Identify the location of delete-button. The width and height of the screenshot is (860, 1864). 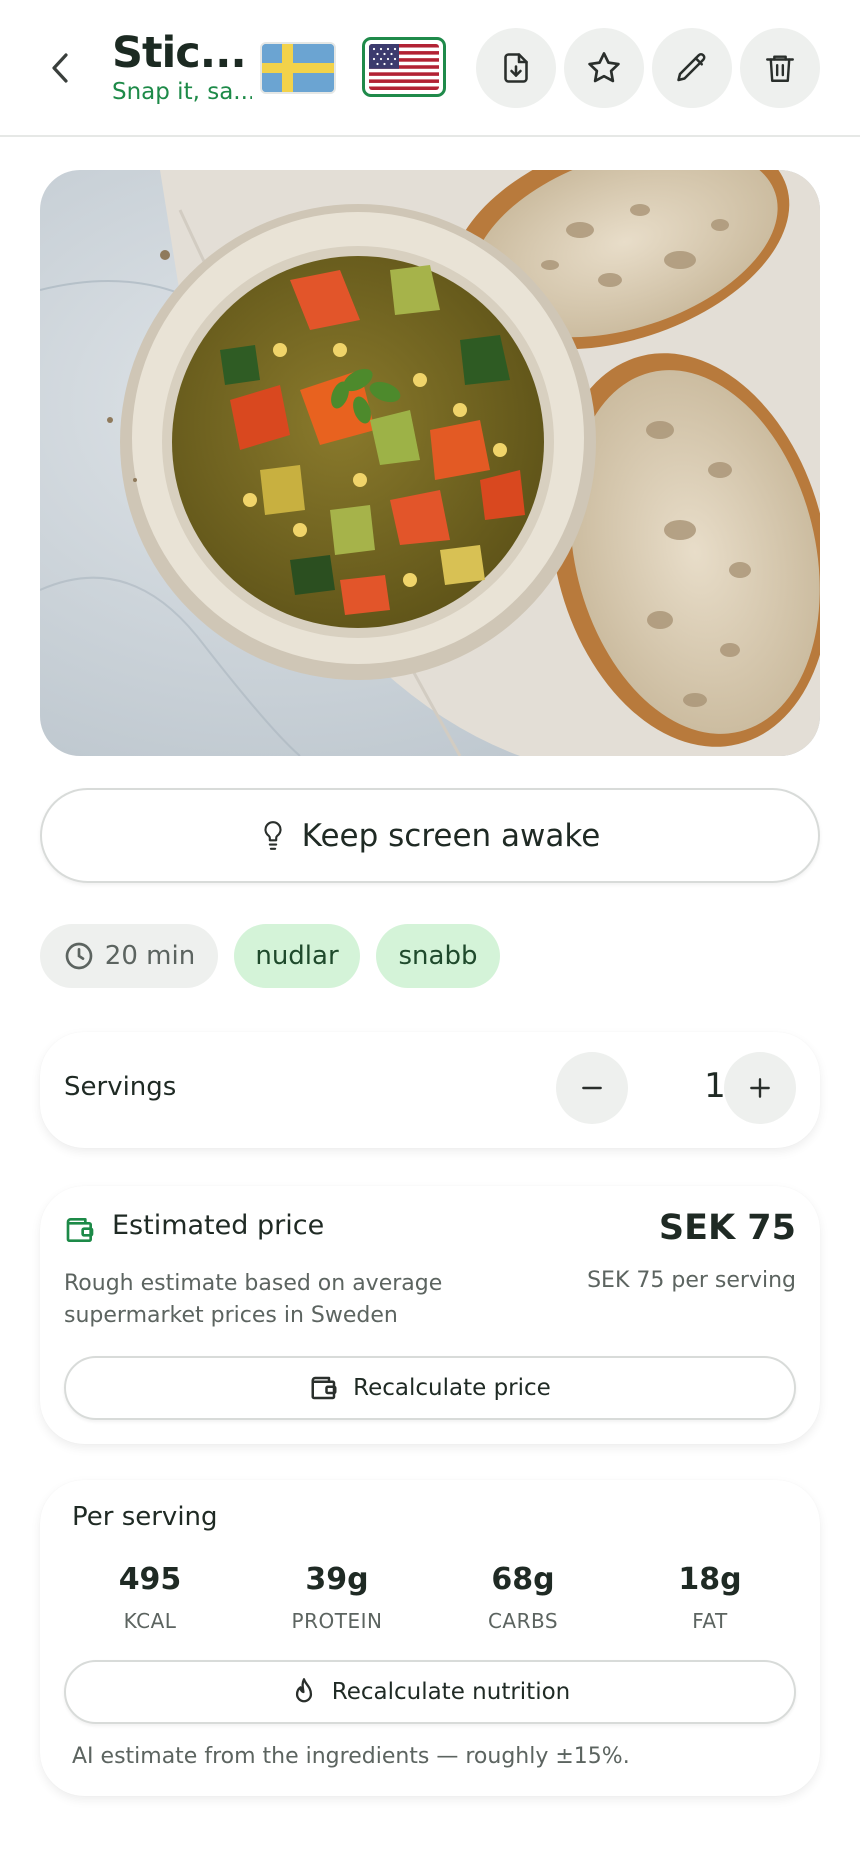
(780, 68).